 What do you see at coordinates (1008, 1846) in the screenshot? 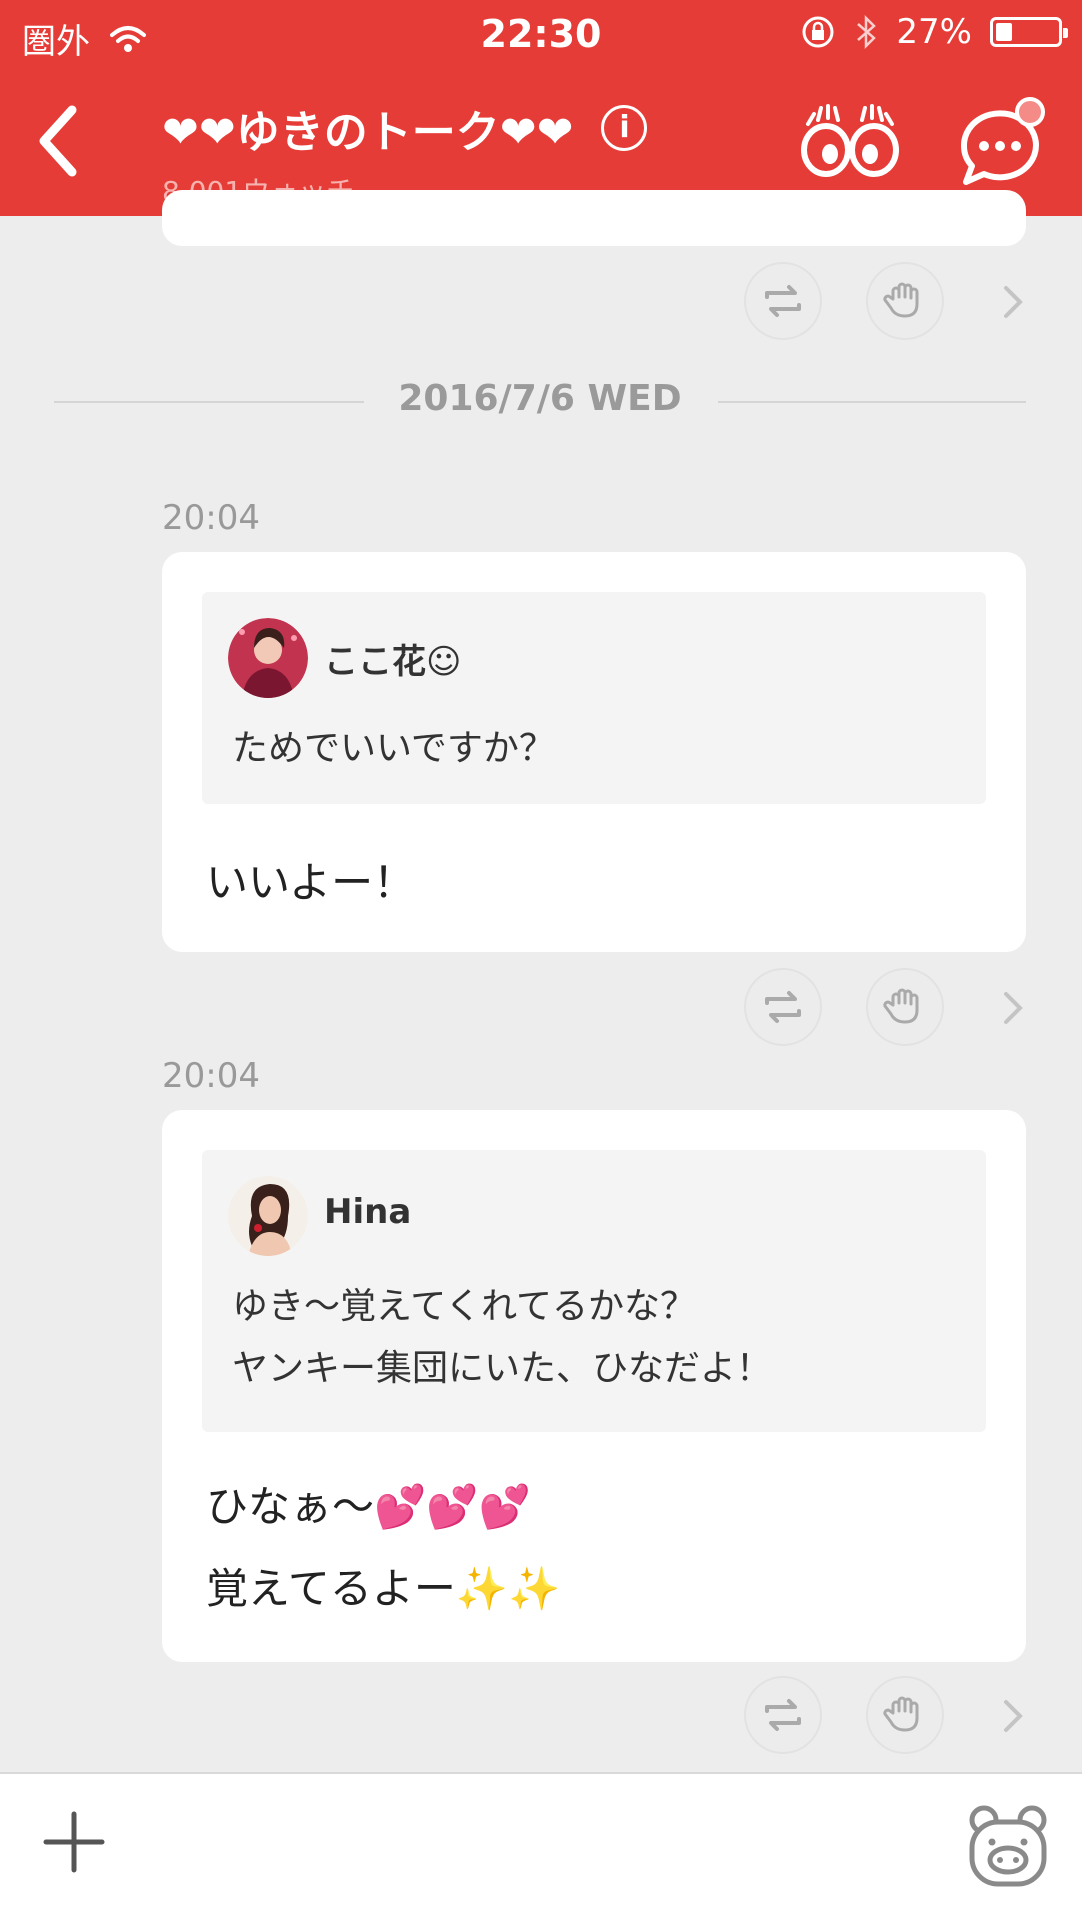
I see `bear-face-icon` at bounding box center [1008, 1846].